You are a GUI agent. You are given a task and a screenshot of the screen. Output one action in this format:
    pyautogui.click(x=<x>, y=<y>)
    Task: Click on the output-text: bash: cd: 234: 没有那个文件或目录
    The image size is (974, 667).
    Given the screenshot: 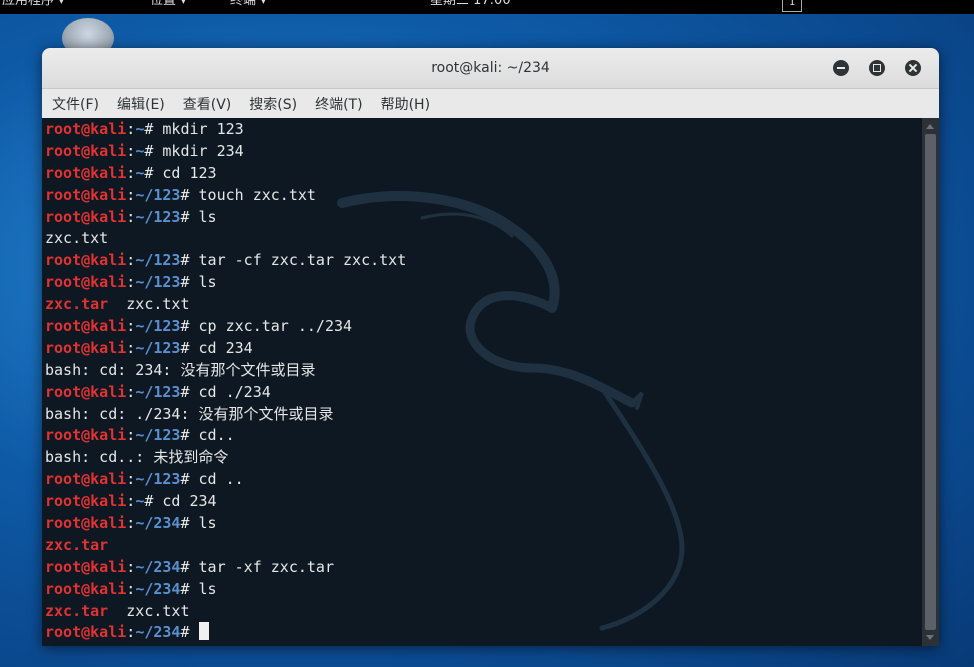 What is the action you would take?
    pyautogui.click(x=180, y=369)
    